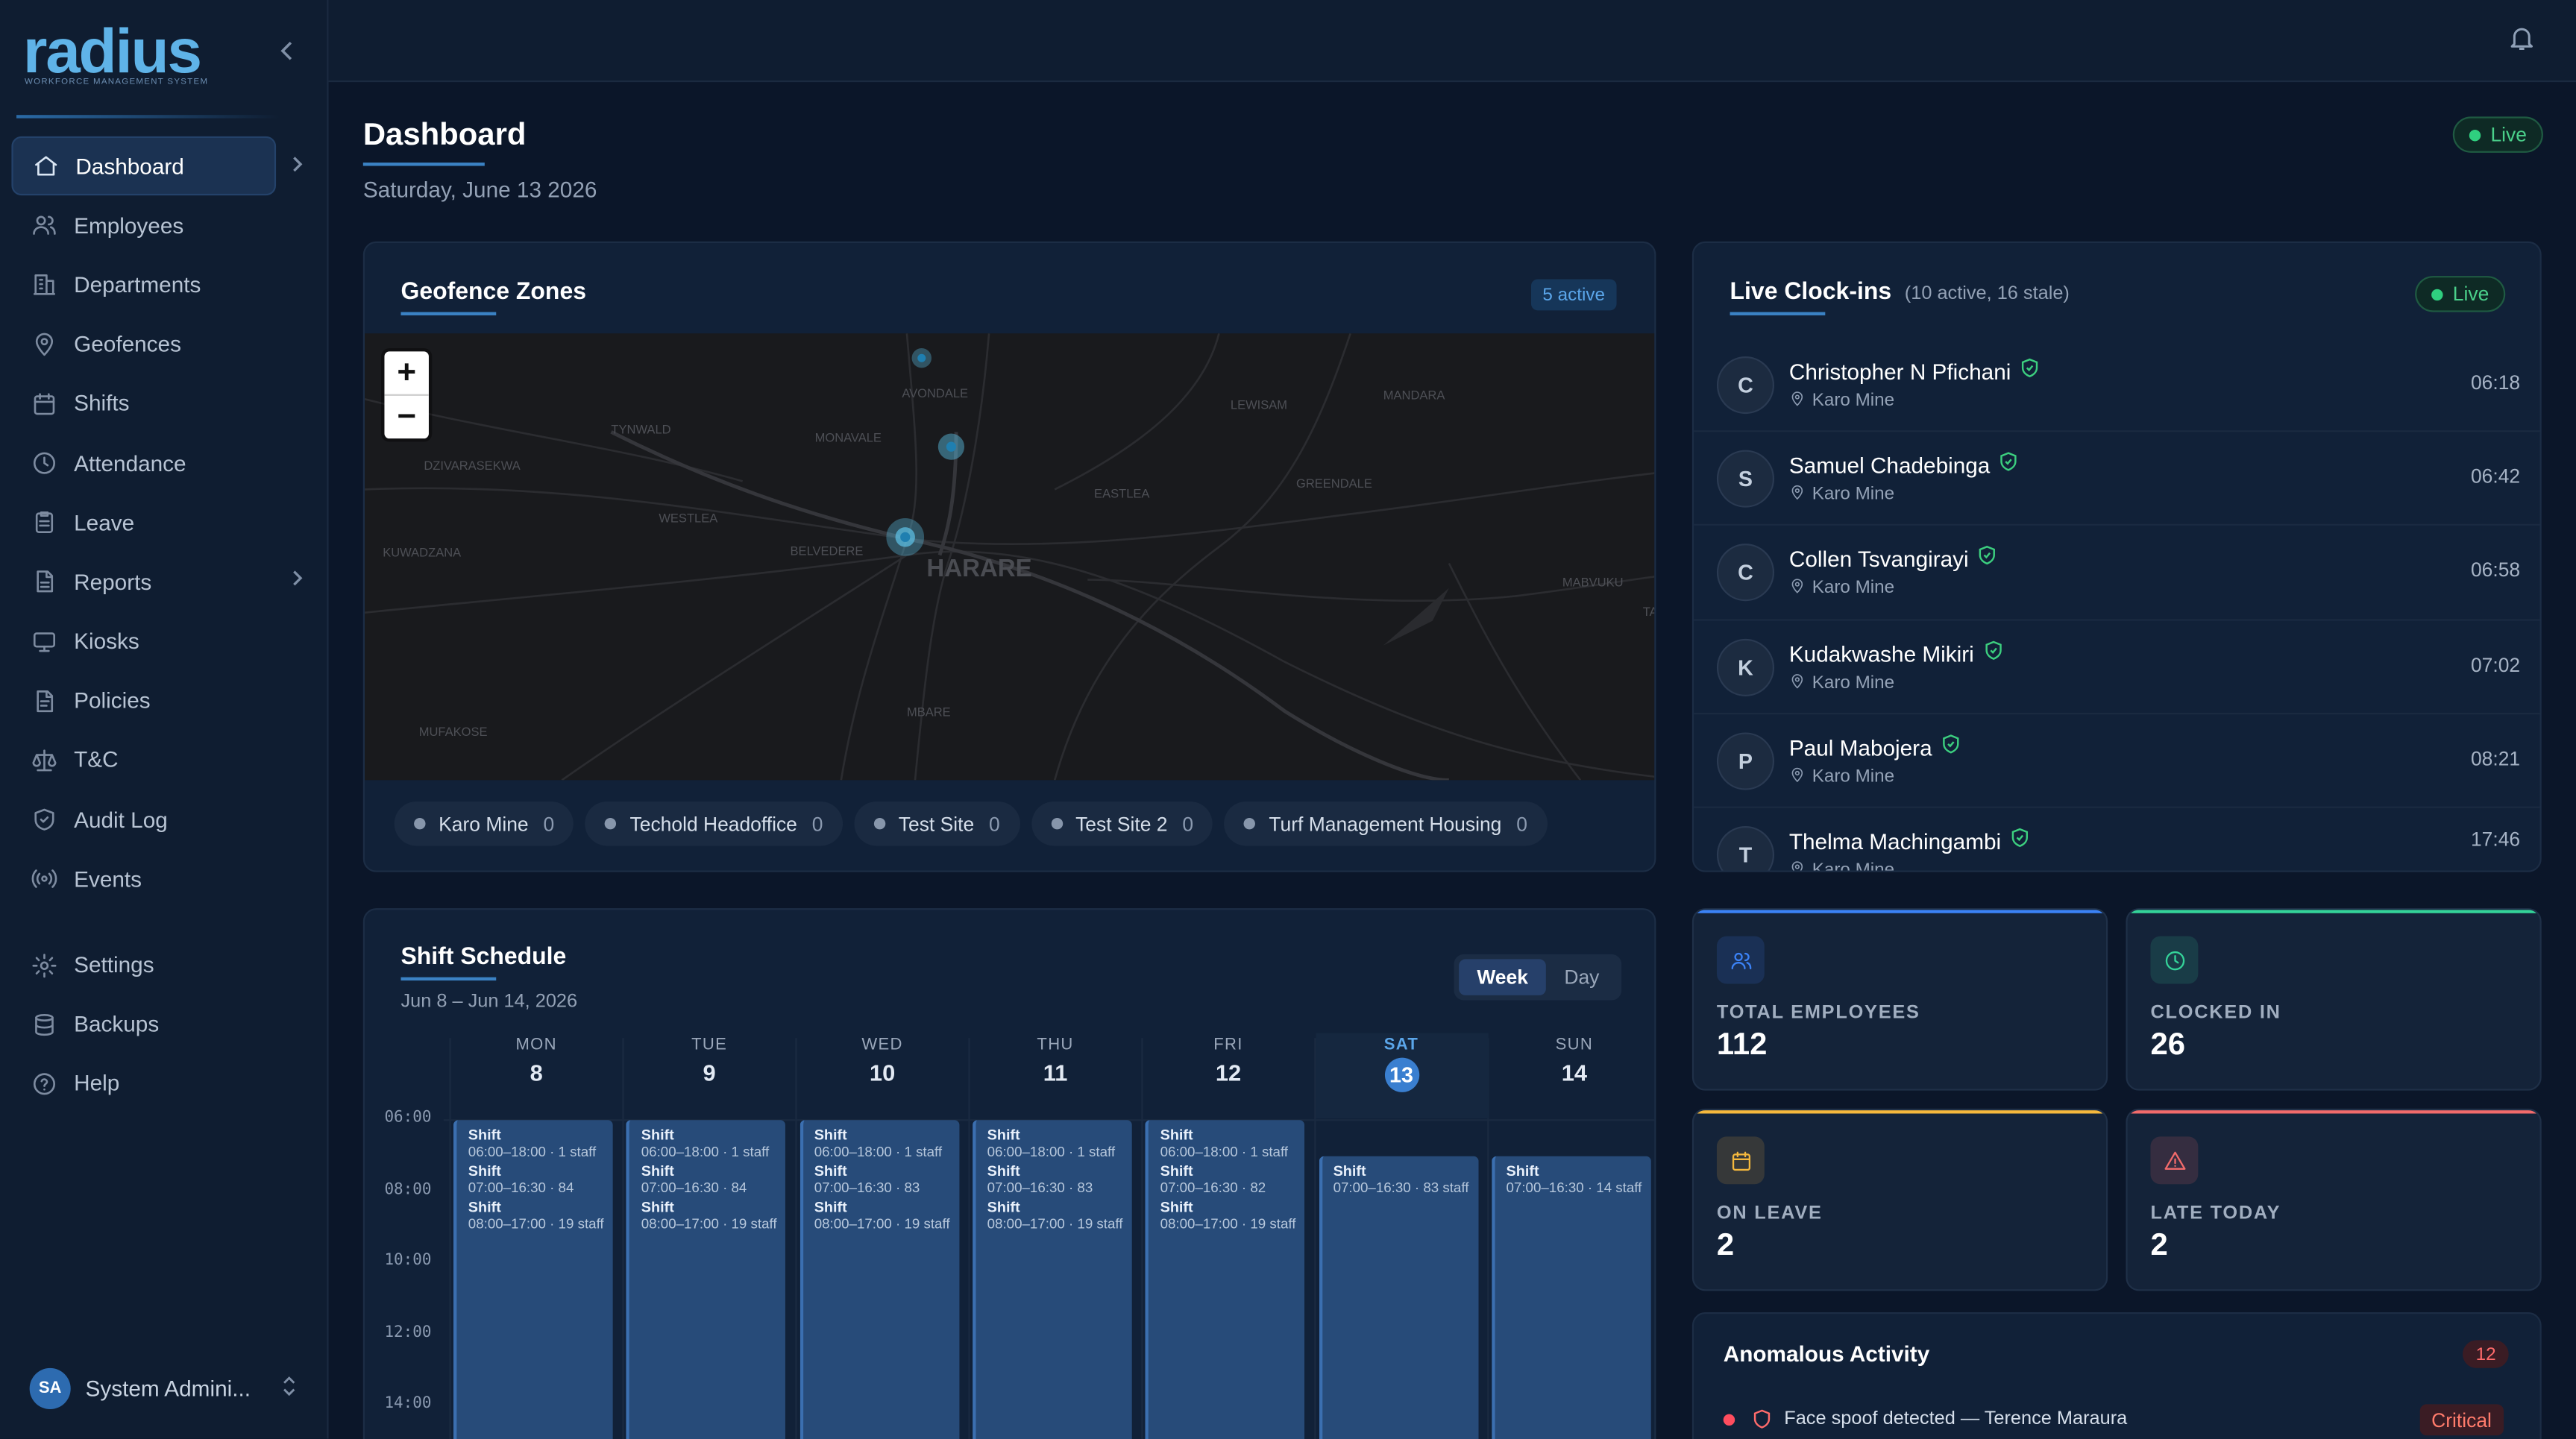 This screenshot has height=1439, width=2576. What do you see at coordinates (2117, 479) in the screenshot?
I see `clockin-row: S Samuel Chadebinga Karo Mine 06:42` at bounding box center [2117, 479].